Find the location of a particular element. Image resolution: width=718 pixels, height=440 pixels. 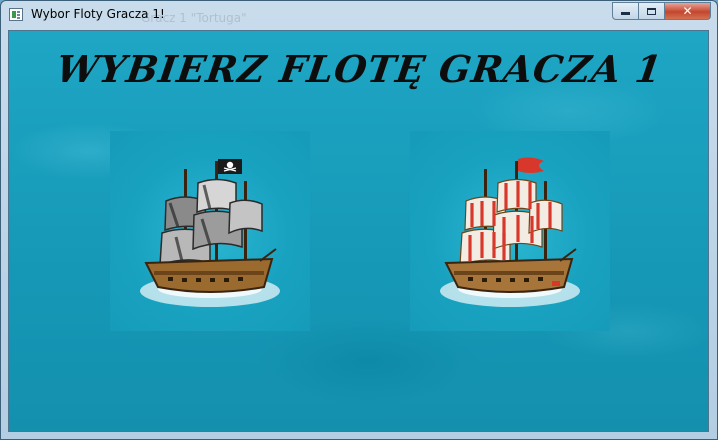

window-controls: ✕ is located at coordinates (661, 11).